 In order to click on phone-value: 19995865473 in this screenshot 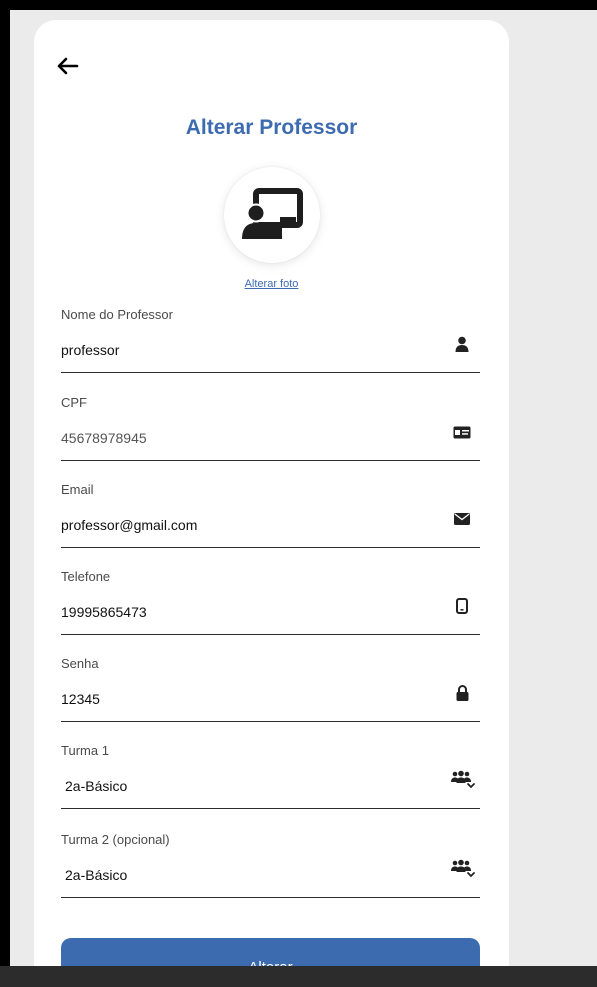, I will do `click(104, 612)`.